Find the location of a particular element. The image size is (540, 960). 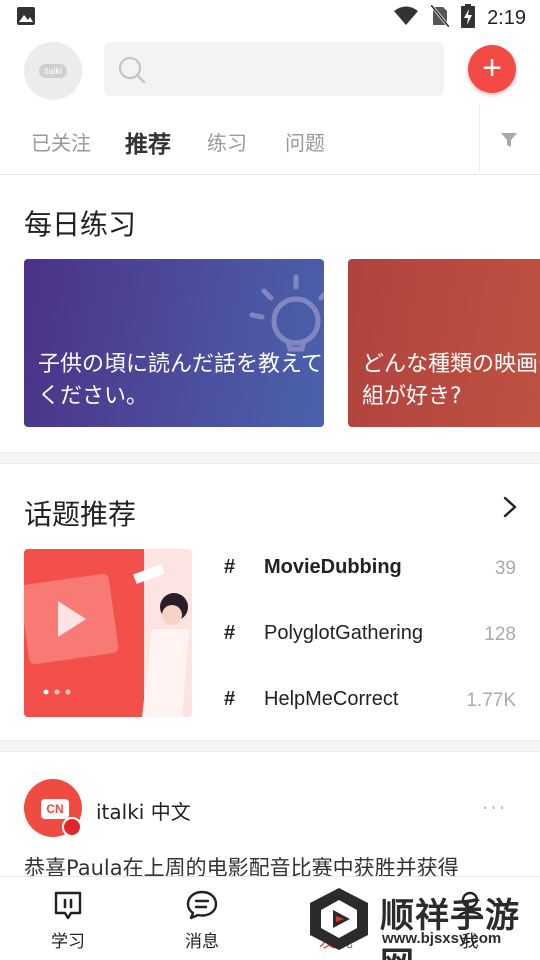

nav-label: 学习 is located at coordinates (68, 942).